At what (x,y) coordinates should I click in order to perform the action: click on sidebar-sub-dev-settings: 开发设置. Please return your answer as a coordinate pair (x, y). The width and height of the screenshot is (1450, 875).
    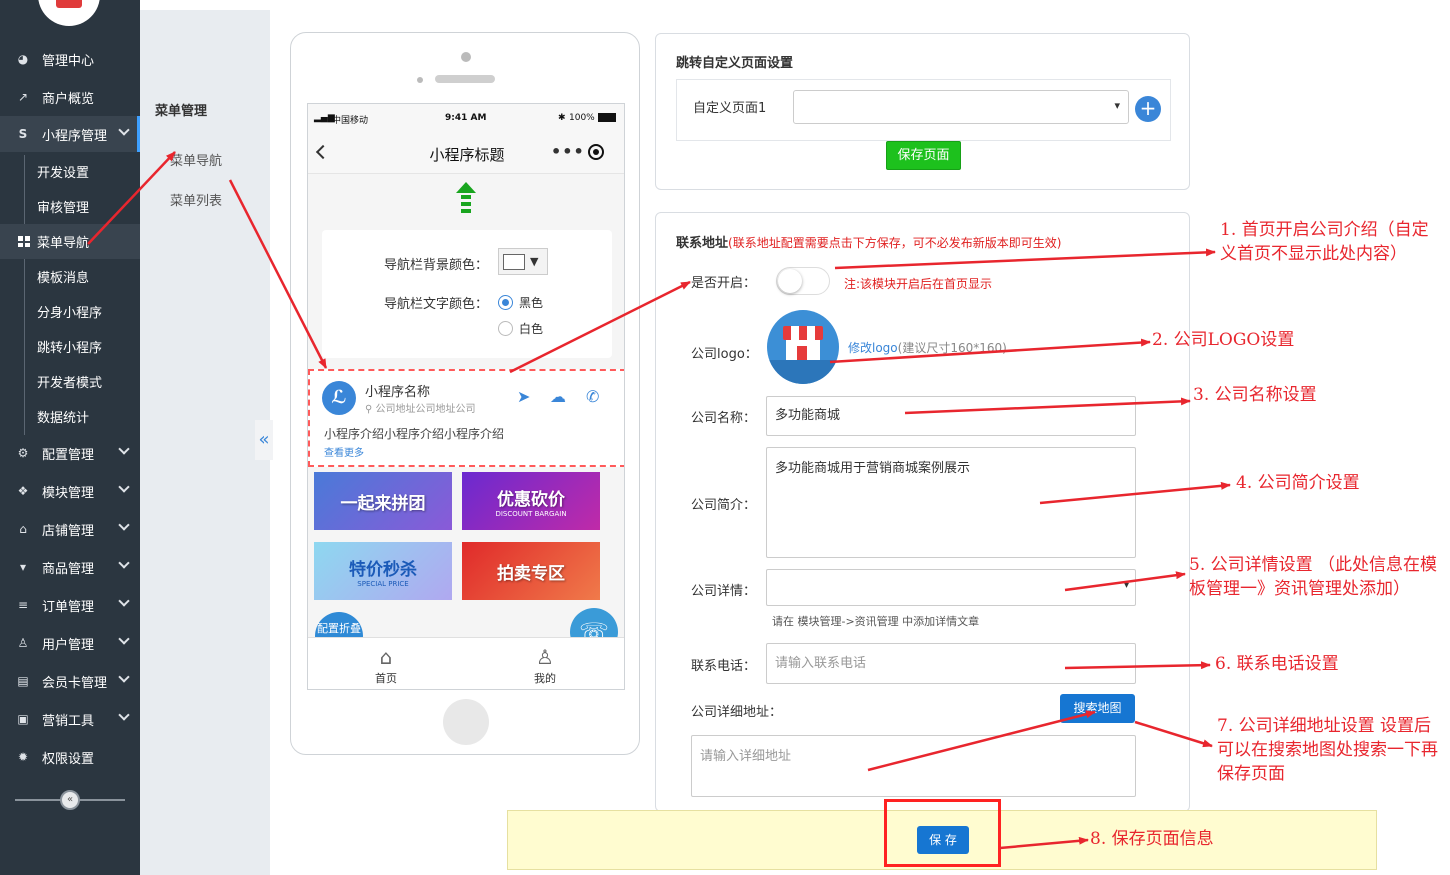
    Looking at the image, I should click on (70, 171).